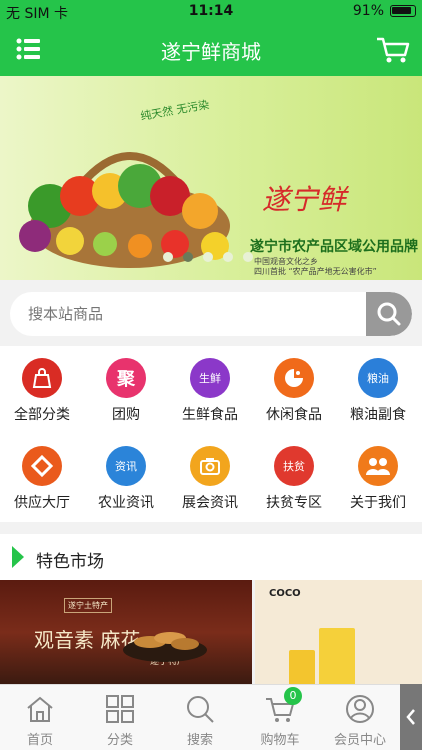  Describe the element at coordinates (126, 503) in the screenshot. I see `category-label: 农业资讯` at that location.